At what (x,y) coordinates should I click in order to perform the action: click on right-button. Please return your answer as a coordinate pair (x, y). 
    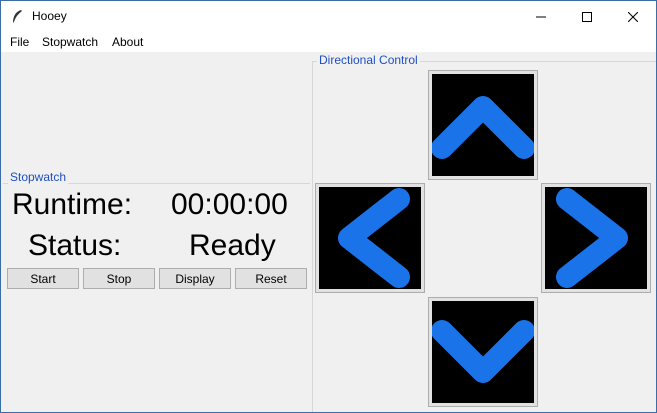
    Looking at the image, I should click on (596, 238).